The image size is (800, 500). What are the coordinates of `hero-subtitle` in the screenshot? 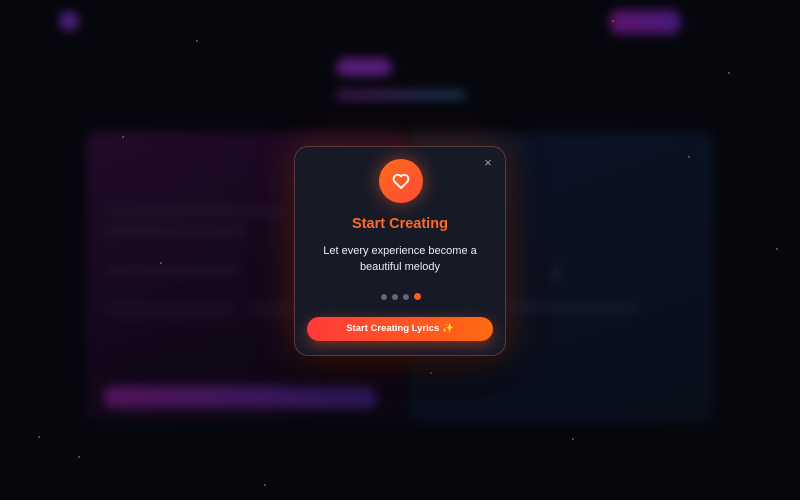 It's located at (400, 116).